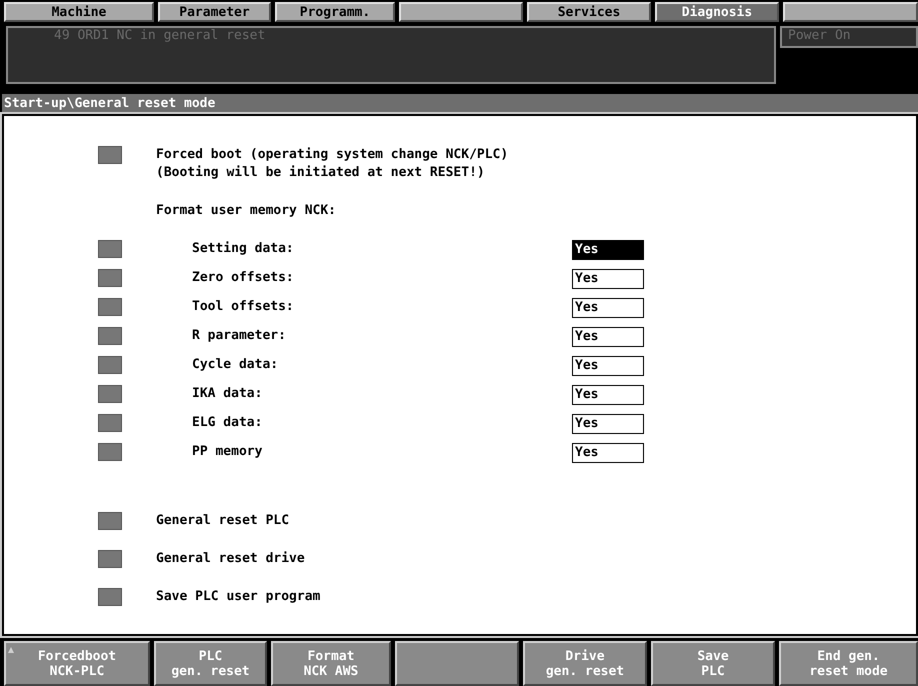  What do you see at coordinates (246, 211) in the screenshot?
I see `section-label: Format user memory NCK:` at bounding box center [246, 211].